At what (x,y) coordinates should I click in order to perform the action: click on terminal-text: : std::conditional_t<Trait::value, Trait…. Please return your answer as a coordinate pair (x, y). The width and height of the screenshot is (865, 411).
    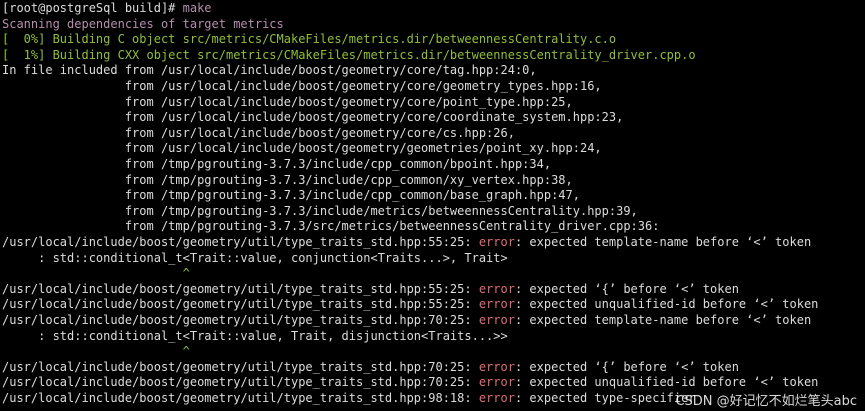
    Looking at the image, I should click on (255, 335).